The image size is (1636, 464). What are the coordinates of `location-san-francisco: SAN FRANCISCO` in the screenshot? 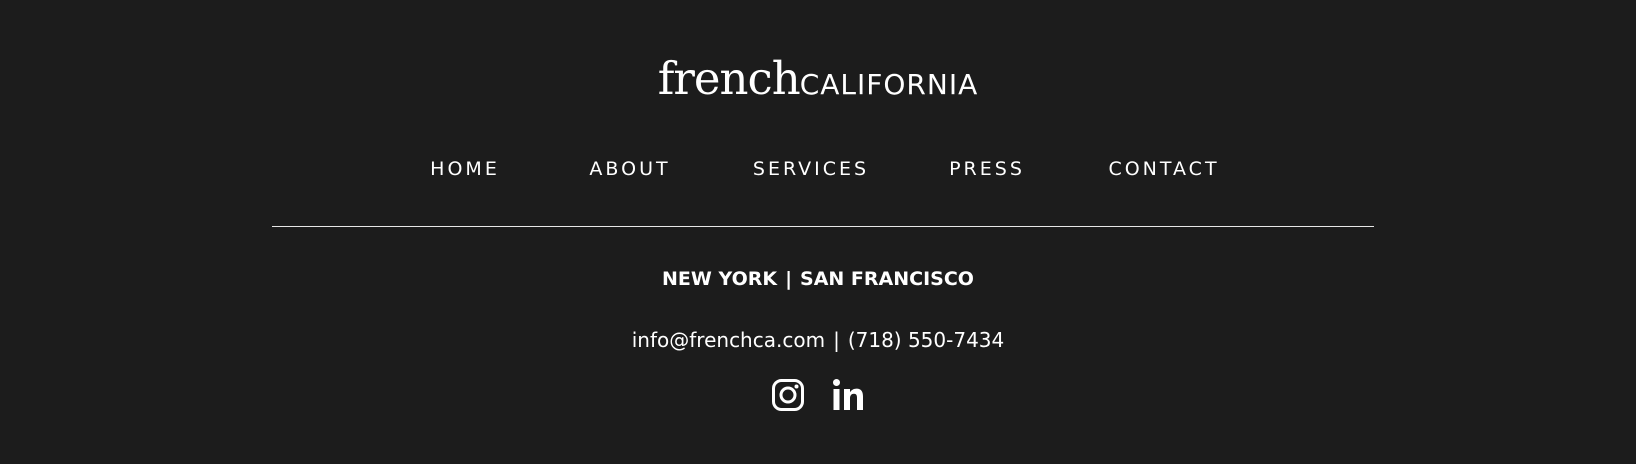 It's located at (887, 279).